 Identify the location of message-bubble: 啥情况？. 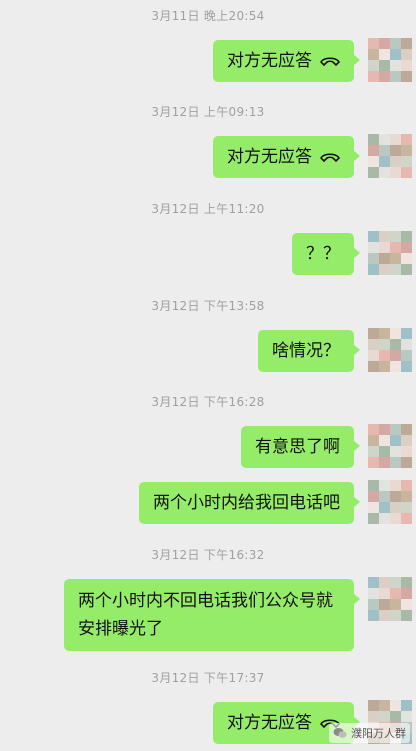
(309, 351).